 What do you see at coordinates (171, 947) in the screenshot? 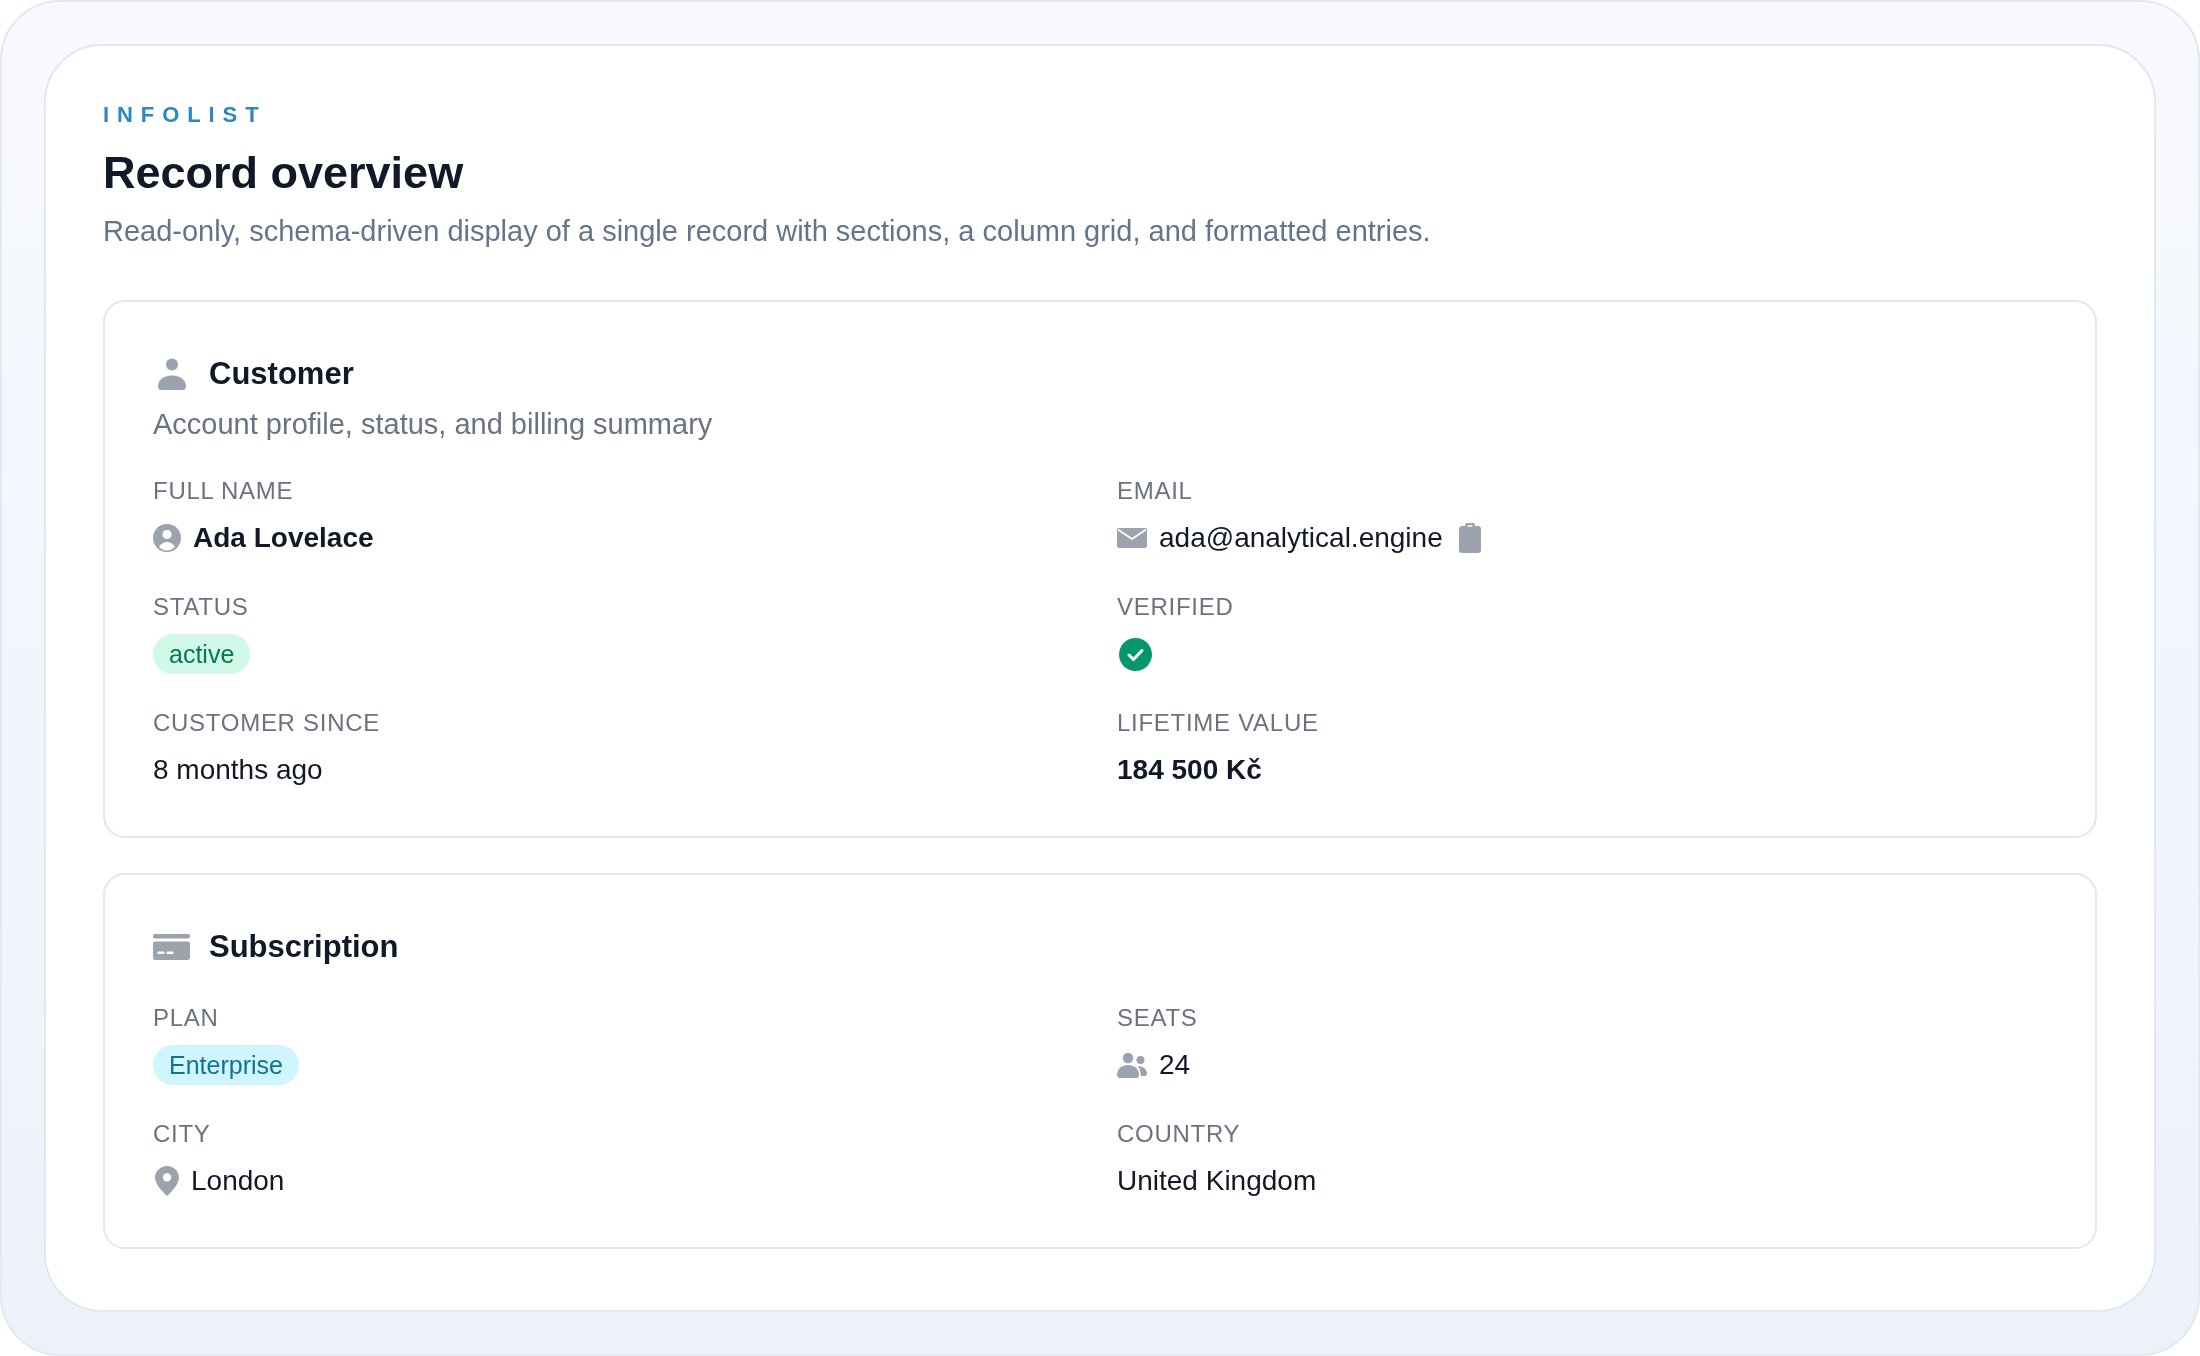
I see `credit-card-icon` at bounding box center [171, 947].